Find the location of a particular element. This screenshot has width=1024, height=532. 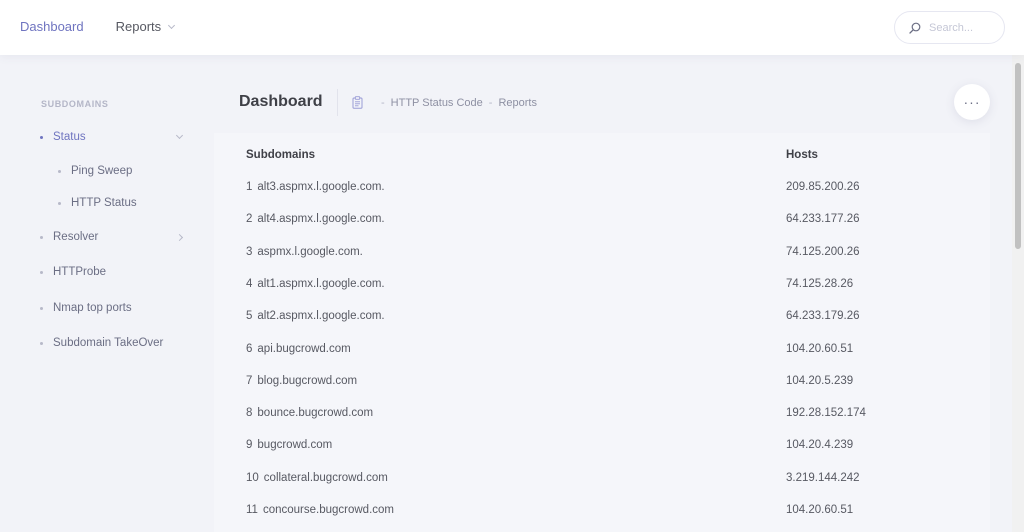

subdomain-cell: collateral.bugcrowd.com is located at coordinates (325, 478).